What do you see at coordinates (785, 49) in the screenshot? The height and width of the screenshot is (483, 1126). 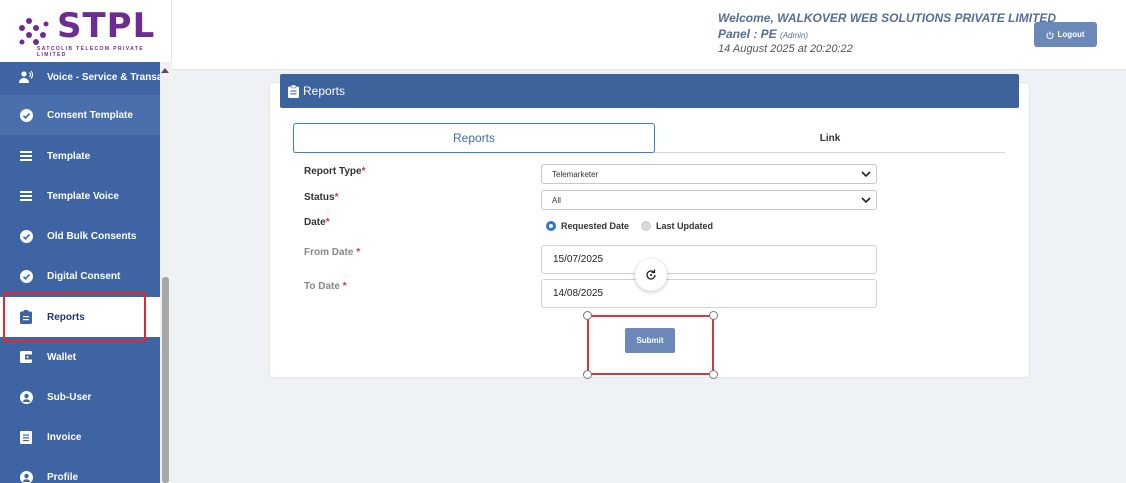 I see `current-datetime: 14 August 2025 at 20:20:22` at bounding box center [785, 49].